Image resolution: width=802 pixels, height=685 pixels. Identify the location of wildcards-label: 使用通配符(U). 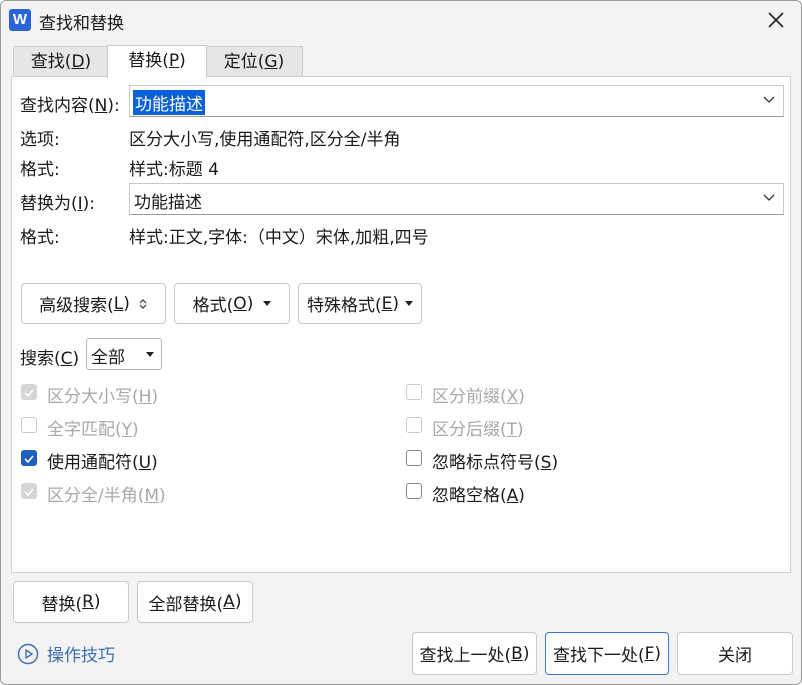
(102, 463).